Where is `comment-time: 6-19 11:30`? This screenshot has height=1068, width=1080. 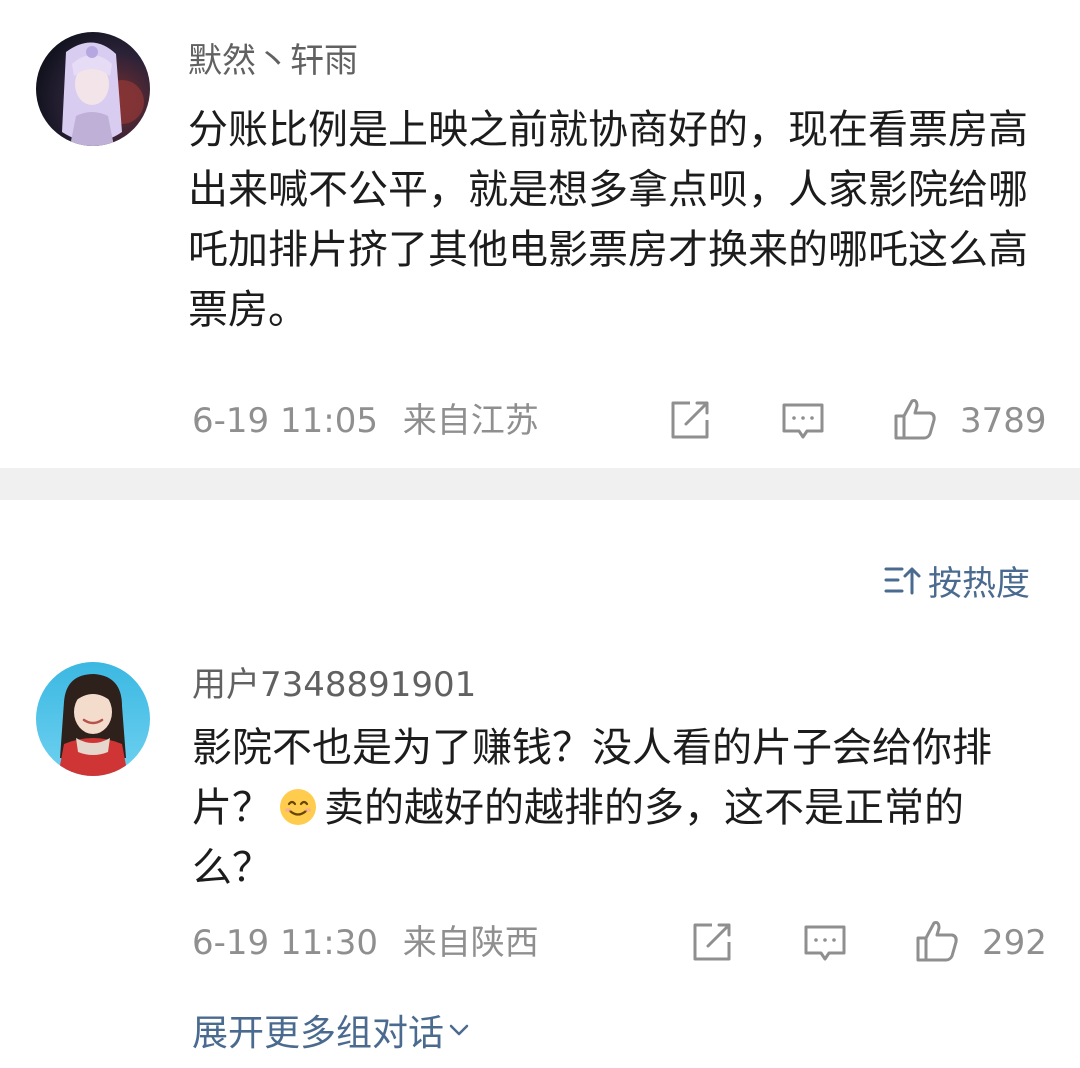
comment-time: 6-19 11:30 is located at coordinates (285, 943).